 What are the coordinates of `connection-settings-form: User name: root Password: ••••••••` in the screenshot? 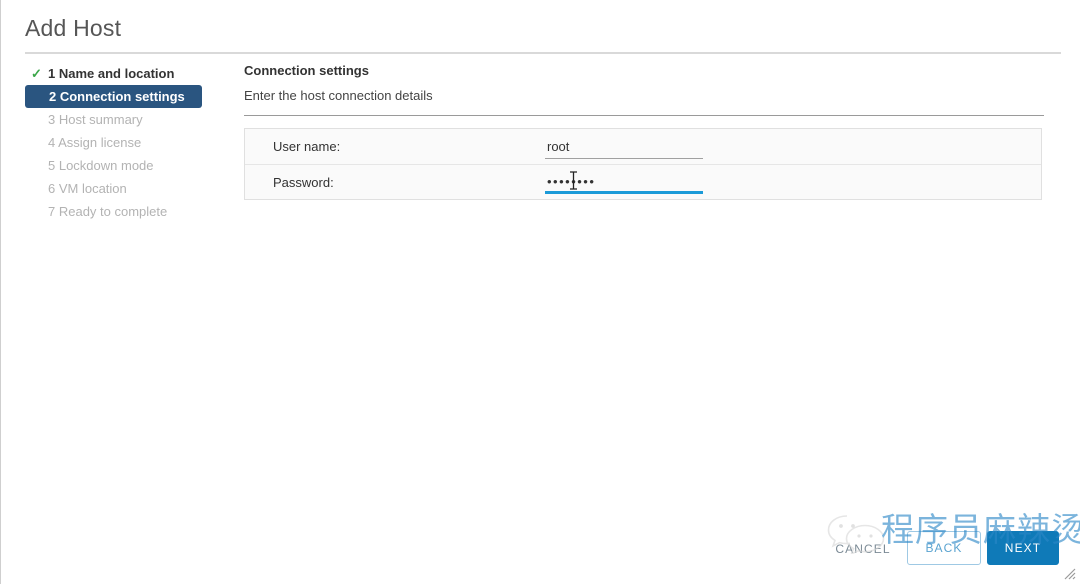 It's located at (643, 164).